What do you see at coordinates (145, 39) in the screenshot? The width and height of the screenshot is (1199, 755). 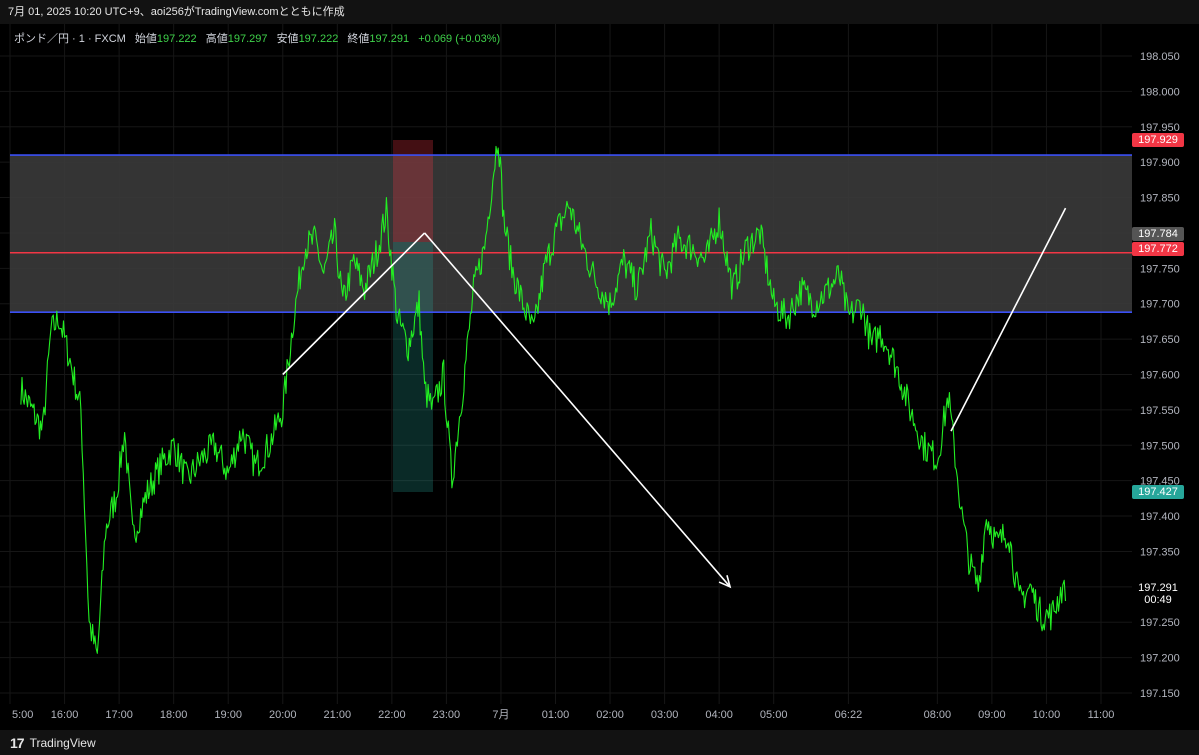 I see `legend-open-label: 始値` at bounding box center [145, 39].